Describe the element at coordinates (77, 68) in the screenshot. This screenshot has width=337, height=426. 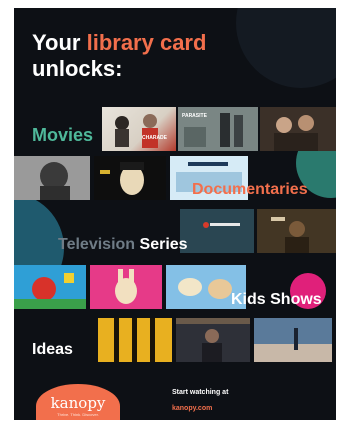
I see `headline-line2: unlocks:` at that location.